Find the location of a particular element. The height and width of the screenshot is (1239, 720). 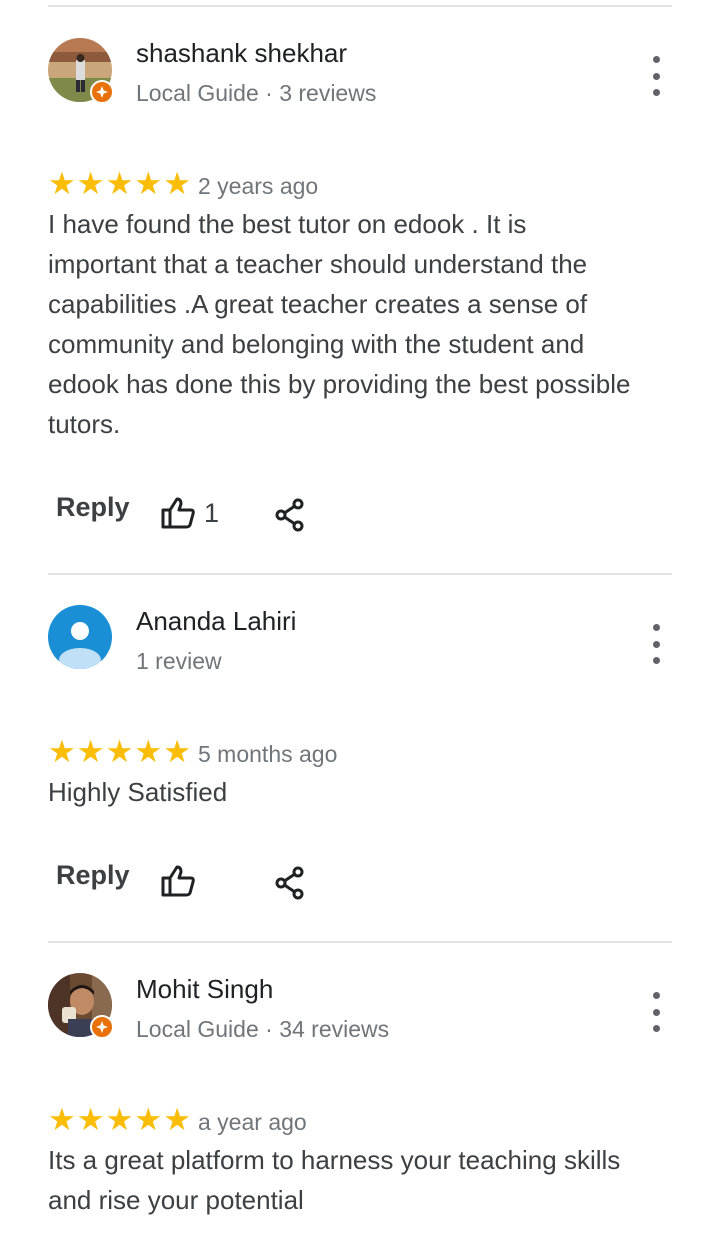

reviewer-name: shashank shekhar is located at coordinates (241, 53).